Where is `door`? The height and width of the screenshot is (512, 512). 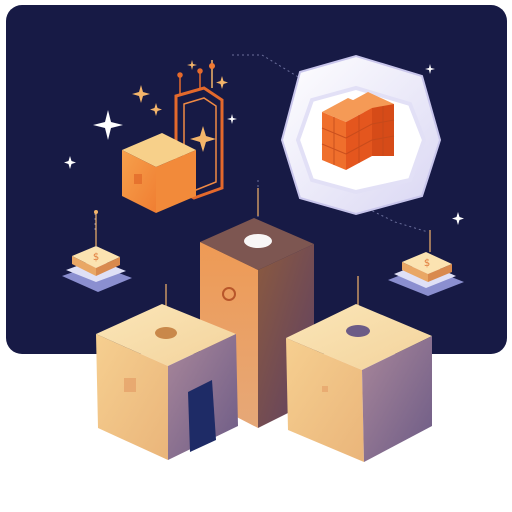 door is located at coordinates (202, 416).